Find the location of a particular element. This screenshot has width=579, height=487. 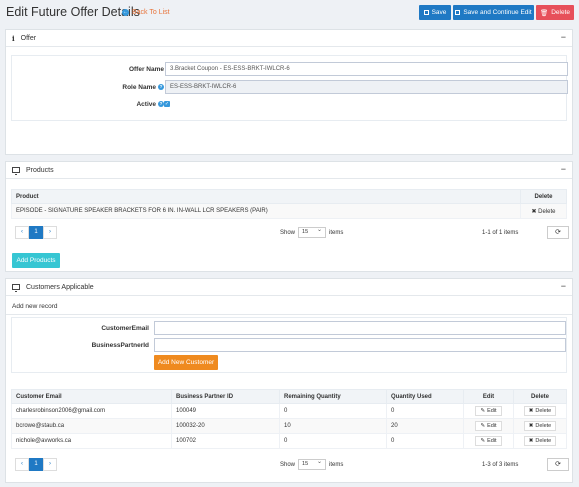

column-header-quantity-used: Quantity Used is located at coordinates (425, 396).